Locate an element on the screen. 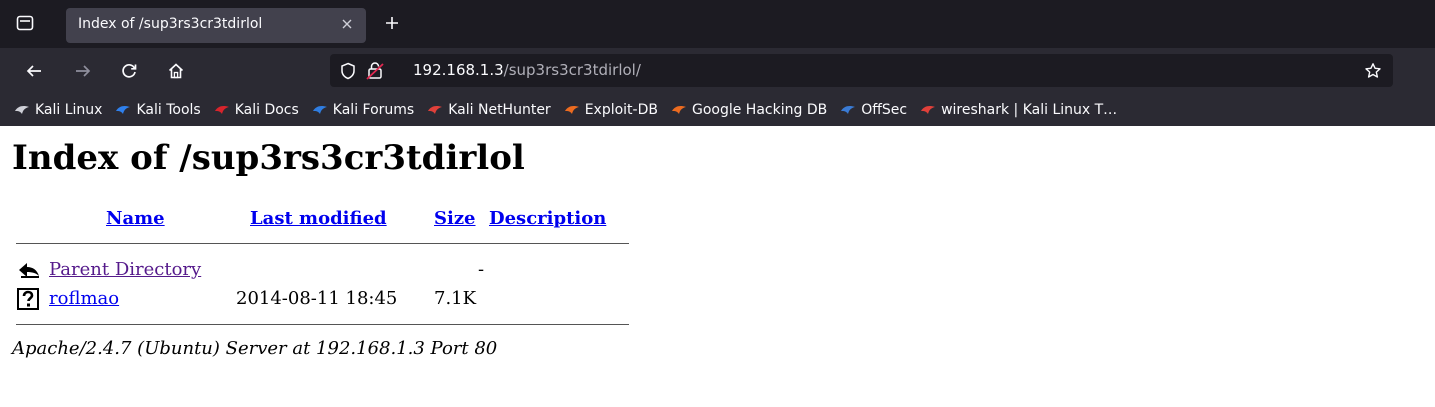 This screenshot has height=407, width=1435. kali-tools-icon is located at coordinates (123, 110).